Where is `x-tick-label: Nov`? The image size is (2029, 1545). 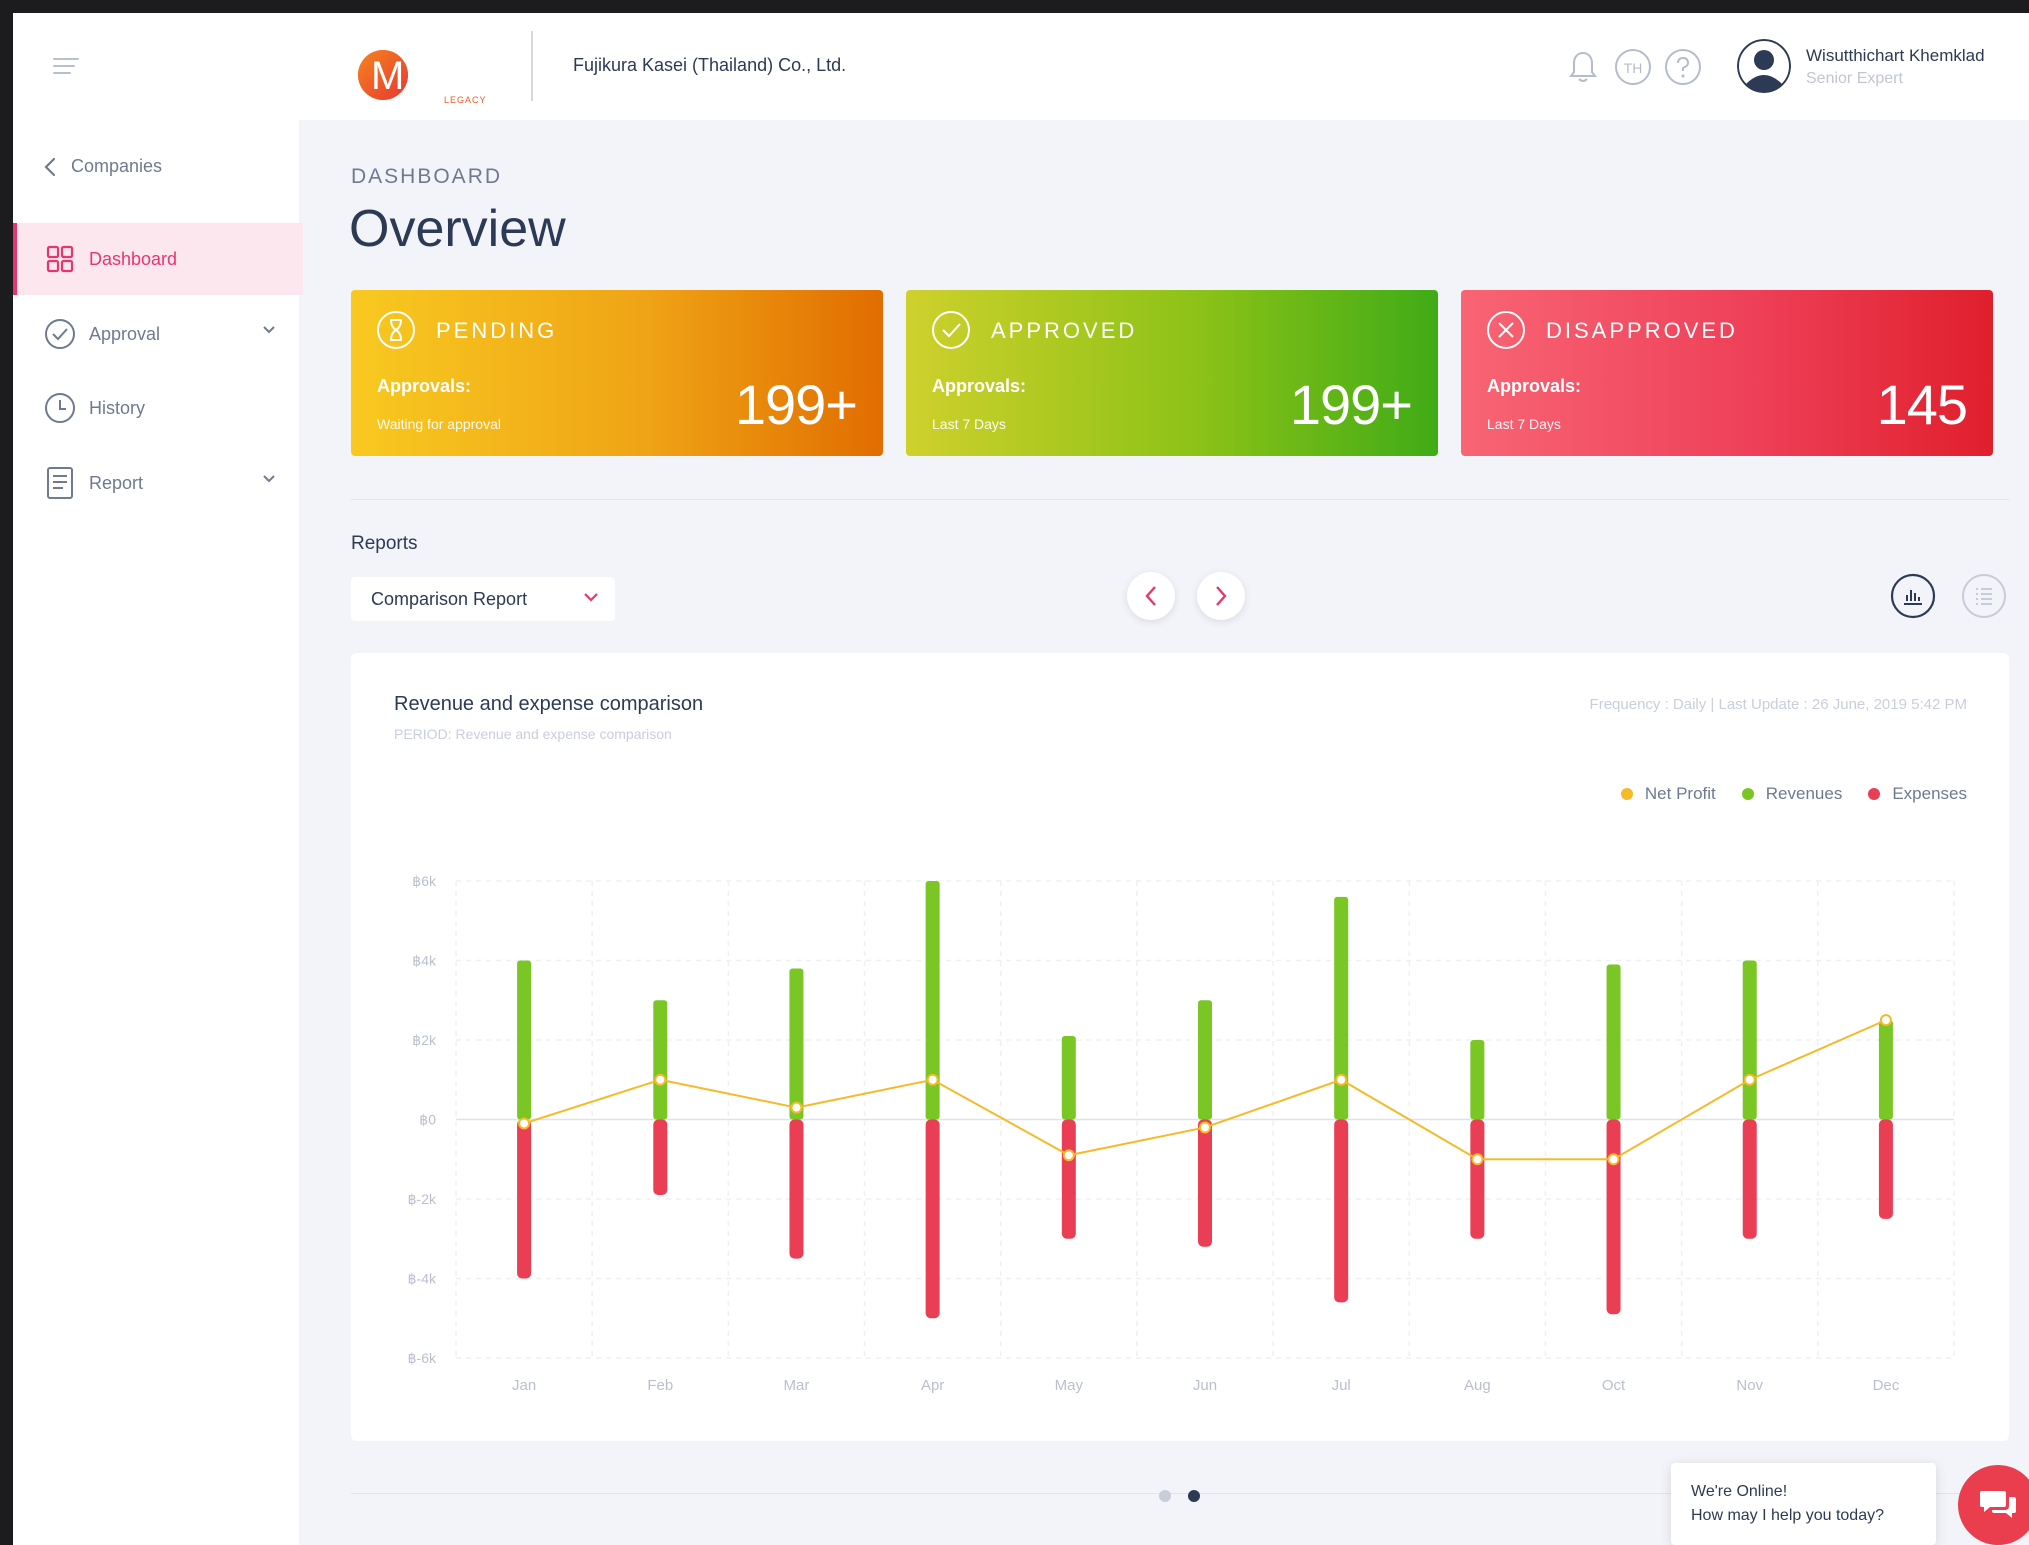 x-tick-label: Nov is located at coordinates (1749, 1385).